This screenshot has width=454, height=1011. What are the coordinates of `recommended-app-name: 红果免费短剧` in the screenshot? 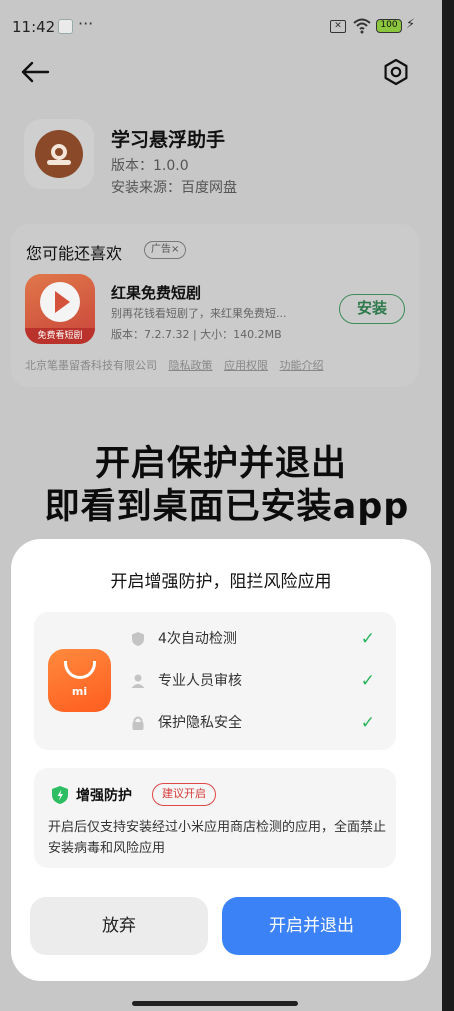 It's located at (156, 292).